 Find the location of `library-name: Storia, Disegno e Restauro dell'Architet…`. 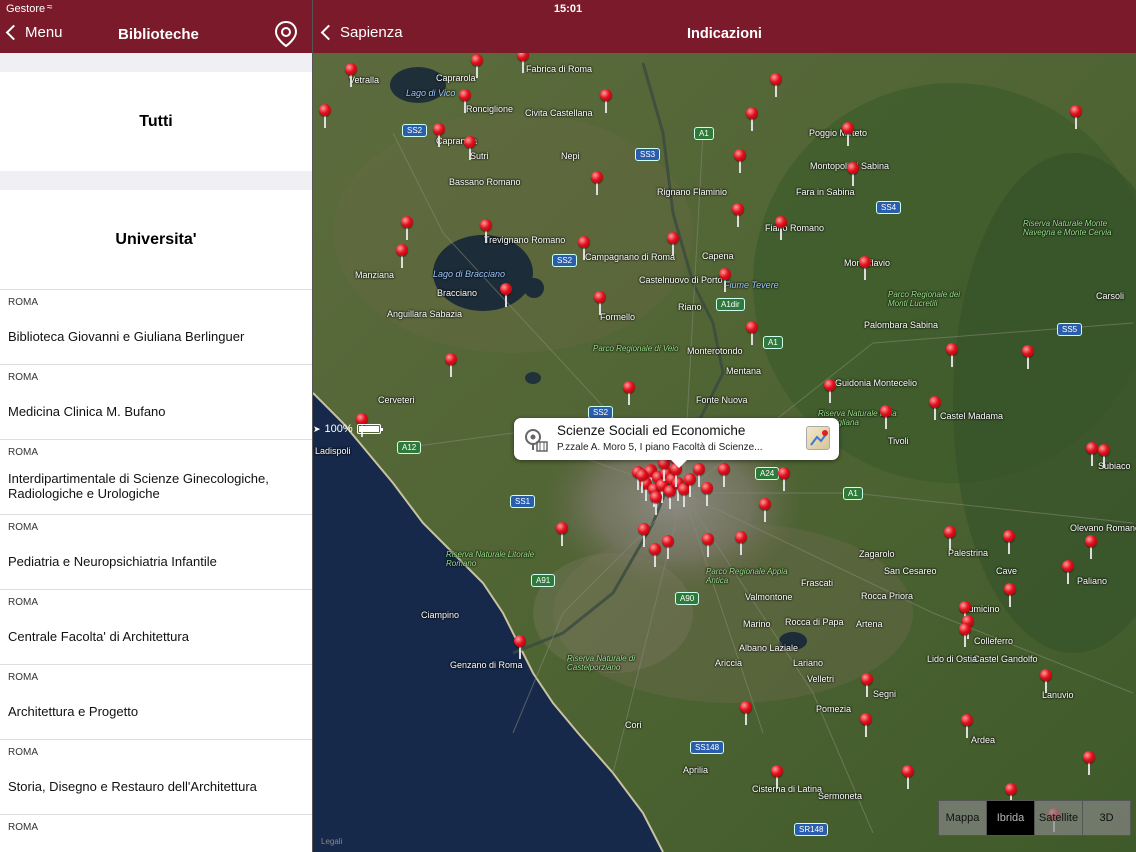

library-name: Storia, Disegno e Restauro dell'Architet… is located at coordinates (132, 786).